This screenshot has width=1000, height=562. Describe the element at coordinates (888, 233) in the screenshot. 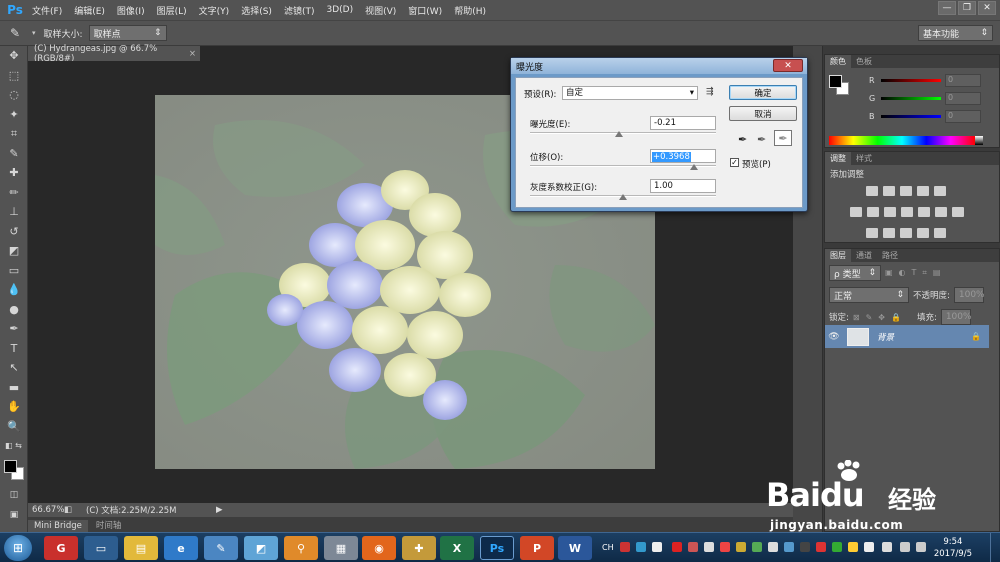

I see `posterize-icon` at that location.